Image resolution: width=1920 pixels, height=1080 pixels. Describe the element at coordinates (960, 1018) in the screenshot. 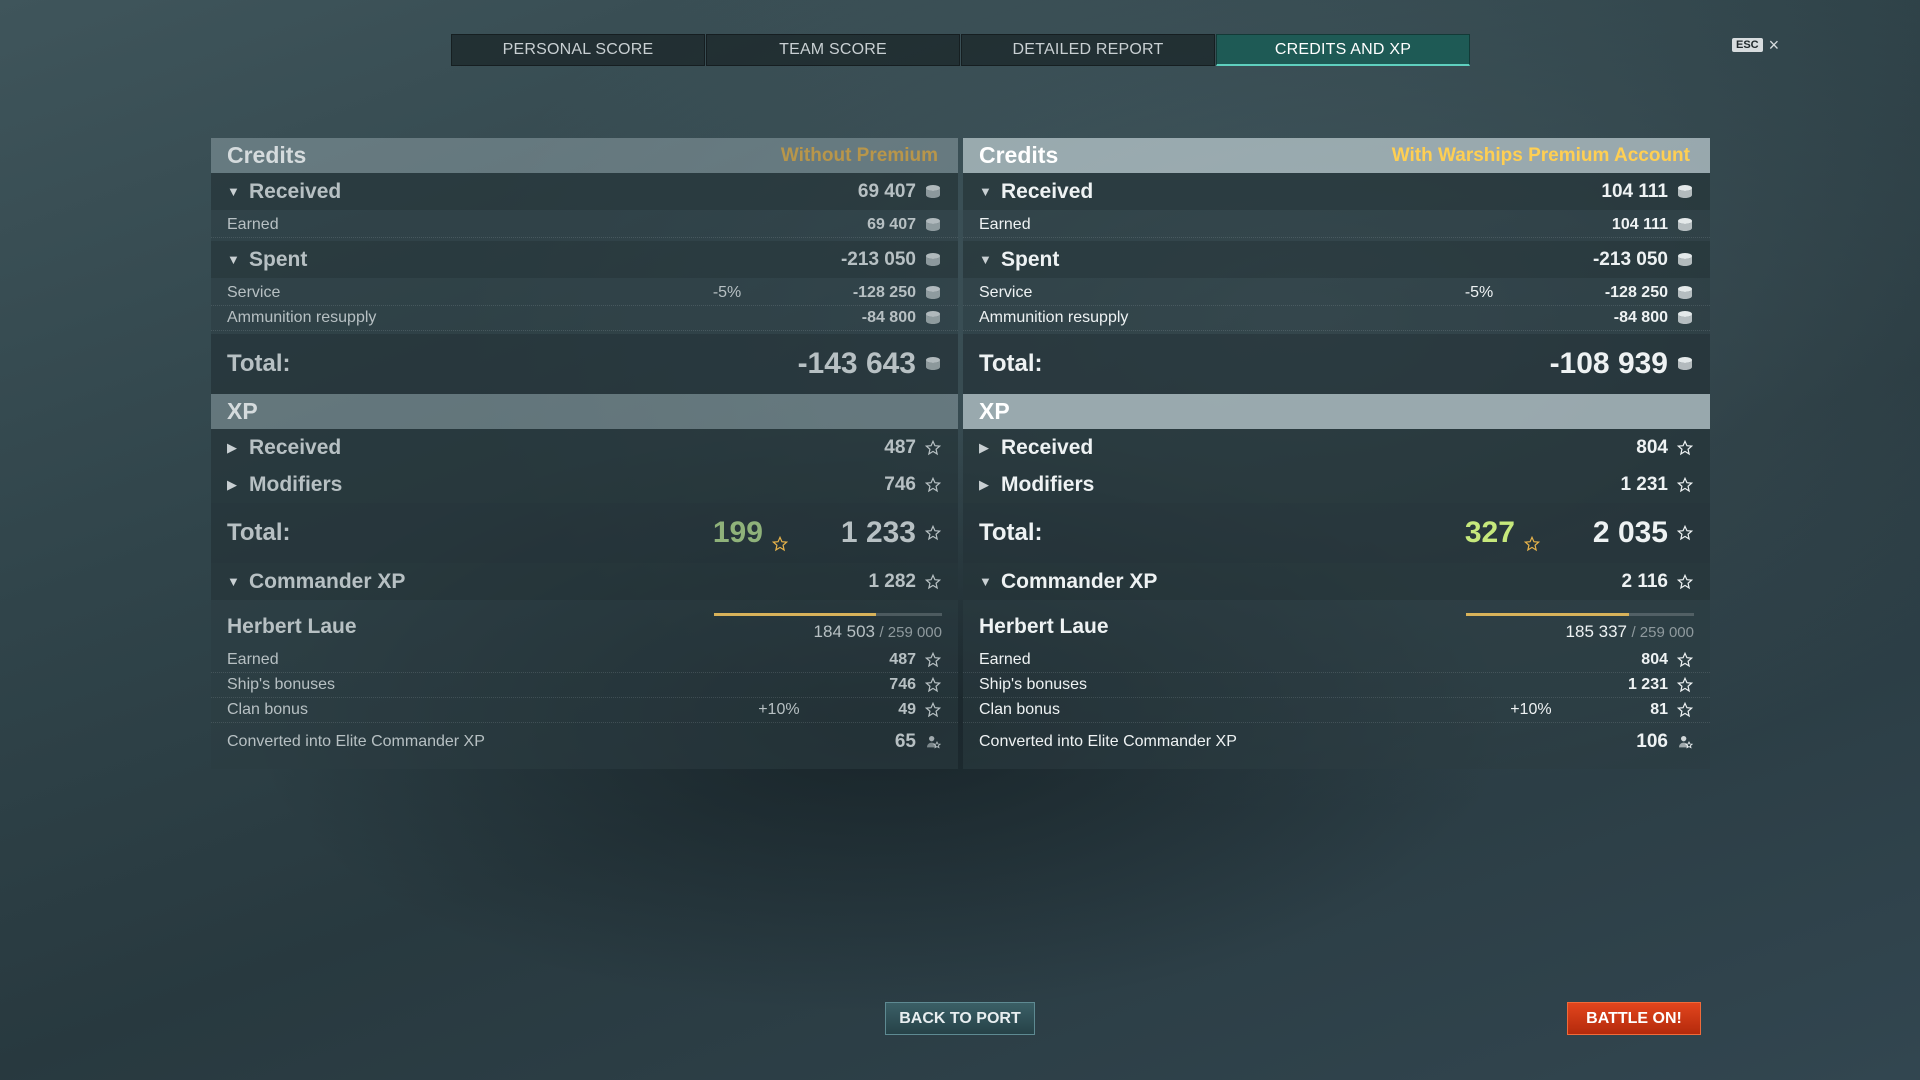

I see `back-to-port-button: BACK TO PORT` at that location.